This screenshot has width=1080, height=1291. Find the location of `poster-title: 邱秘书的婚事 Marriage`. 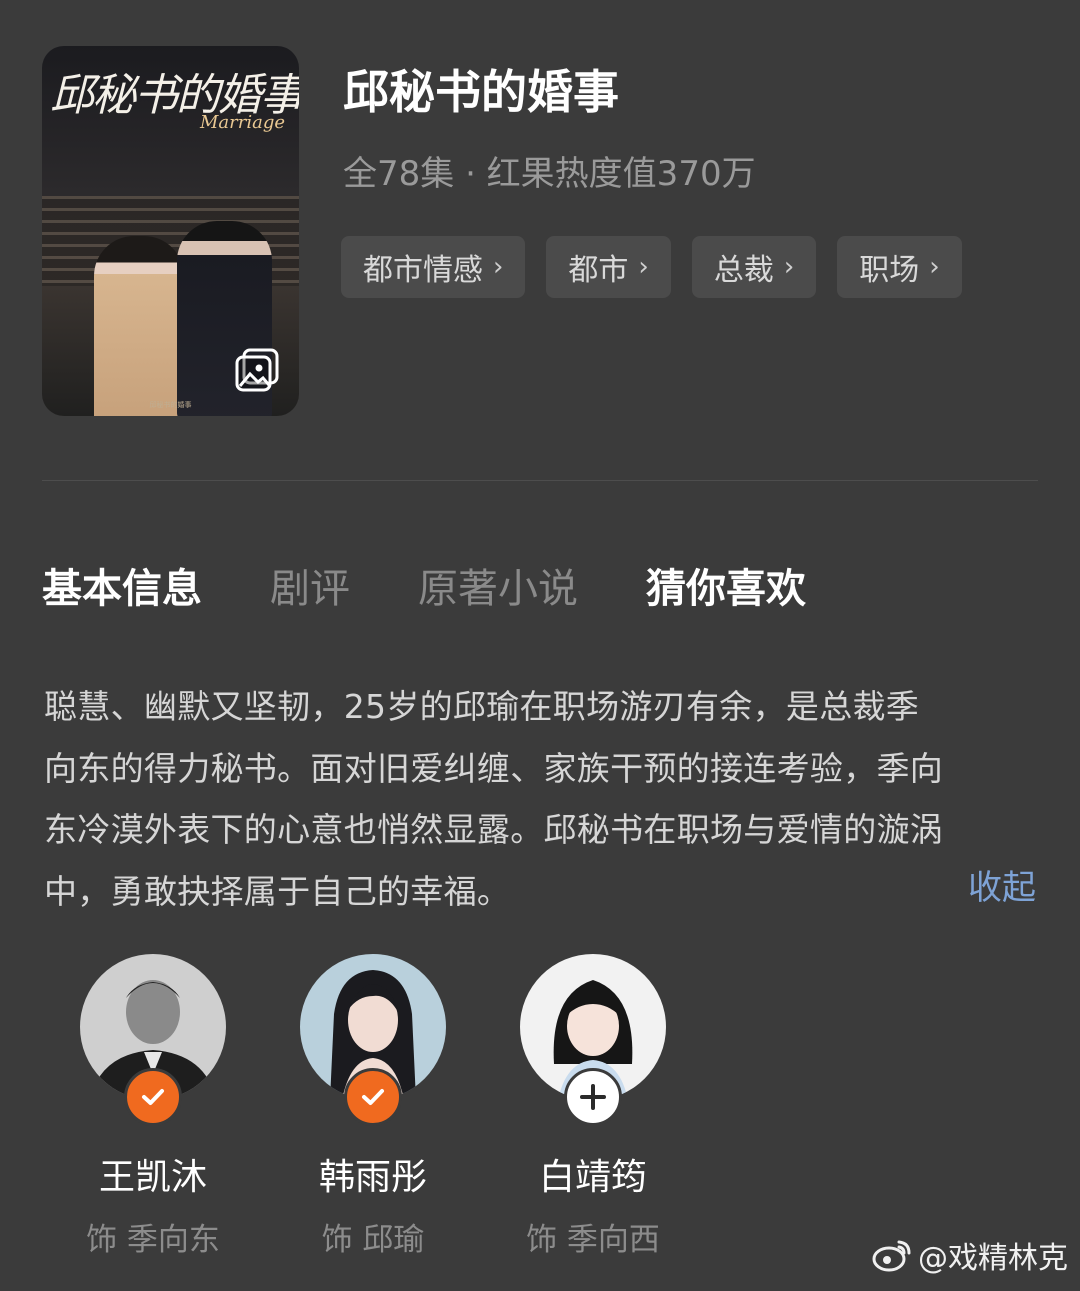

poster-title: 邱秘书的婚事 Marriage is located at coordinates (174, 103).